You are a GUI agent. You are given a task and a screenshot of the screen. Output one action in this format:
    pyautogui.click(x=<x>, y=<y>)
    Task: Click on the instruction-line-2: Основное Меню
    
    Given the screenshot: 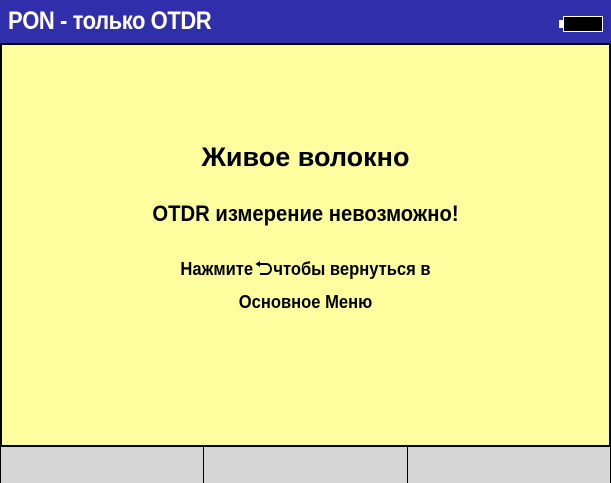 What is the action you would take?
    pyautogui.click(x=305, y=302)
    